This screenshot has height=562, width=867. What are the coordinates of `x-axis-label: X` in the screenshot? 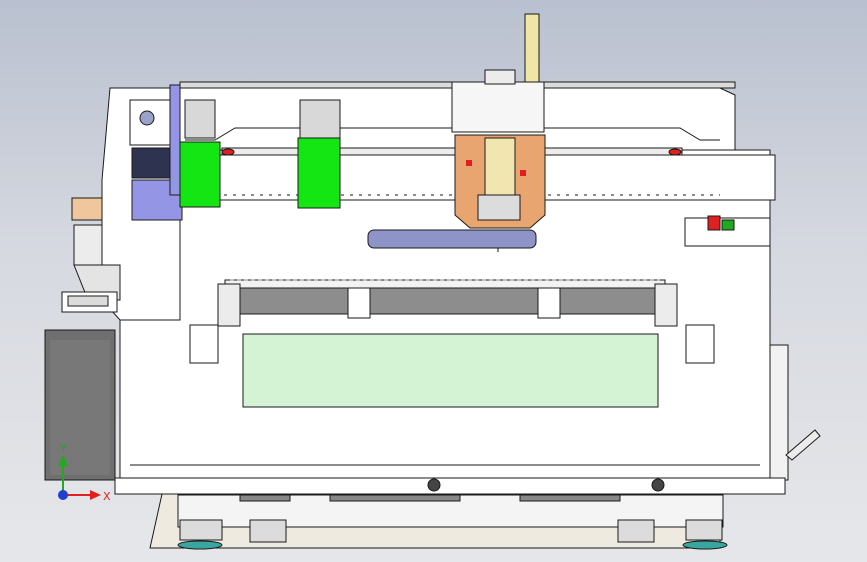 It's located at (107, 496).